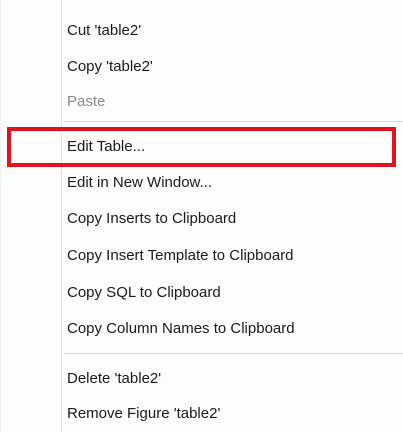 The image size is (403, 432). What do you see at coordinates (201, 67) in the screenshot?
I see `menu-item-copy: Copy 'table2'` at bounding box center [201, 67].